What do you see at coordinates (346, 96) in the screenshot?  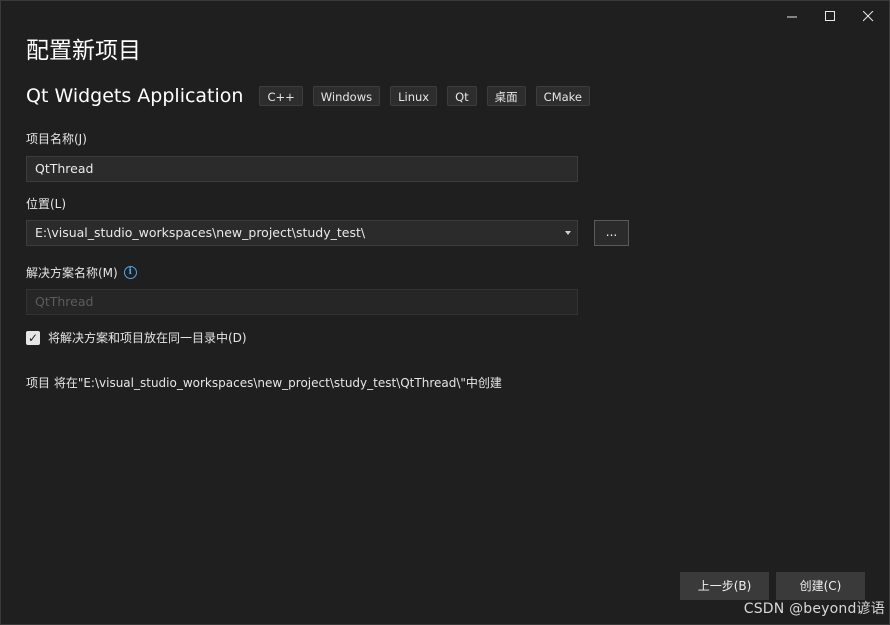 I see `tag-windows: Windows` at bounding box center [346, 96].